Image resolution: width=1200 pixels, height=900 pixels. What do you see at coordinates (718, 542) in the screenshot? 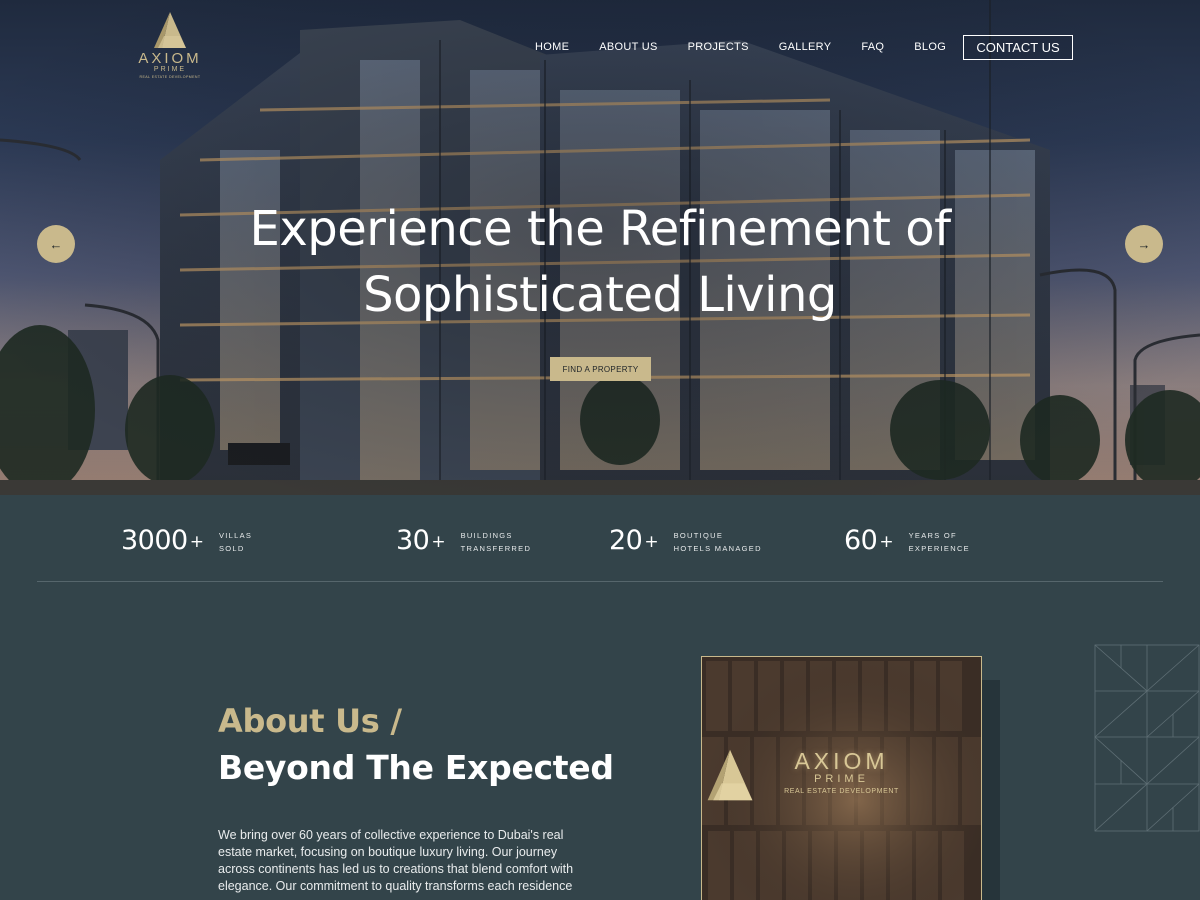
I see `stat-label: BOUTIQUE HOTELS MANAGED` at bounding box center [718, 542].